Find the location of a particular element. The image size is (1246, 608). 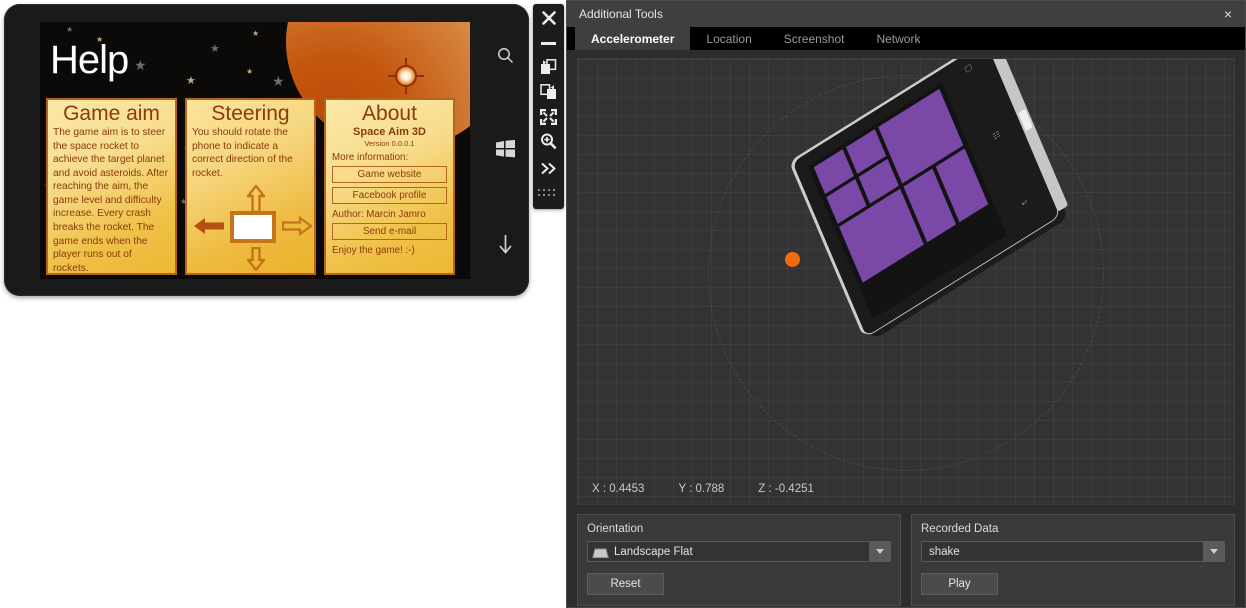

windows-start-icon is located at coordinates (505, 151).